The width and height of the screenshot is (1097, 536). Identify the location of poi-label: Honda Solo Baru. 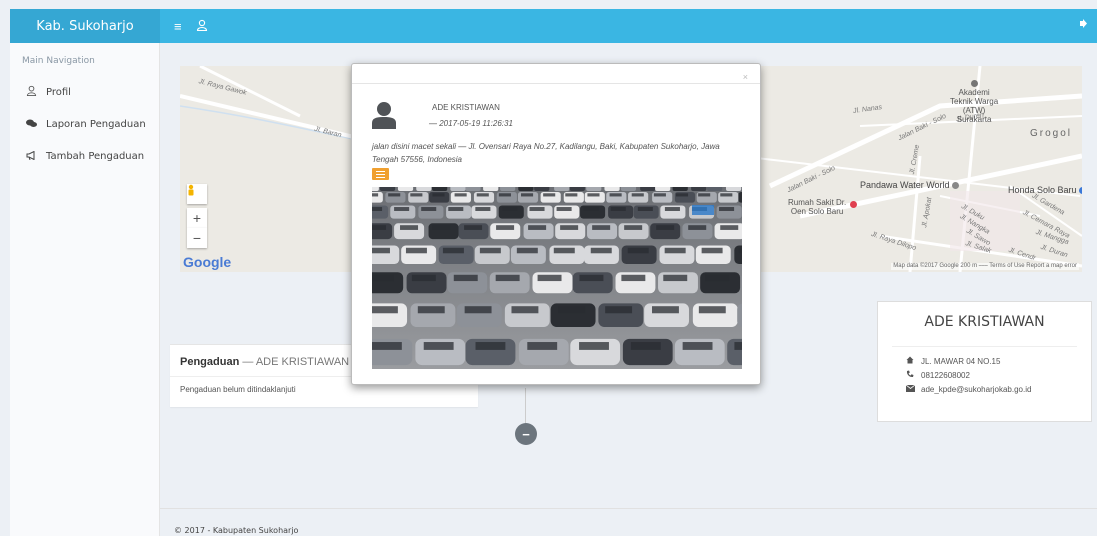
(1042, 190).